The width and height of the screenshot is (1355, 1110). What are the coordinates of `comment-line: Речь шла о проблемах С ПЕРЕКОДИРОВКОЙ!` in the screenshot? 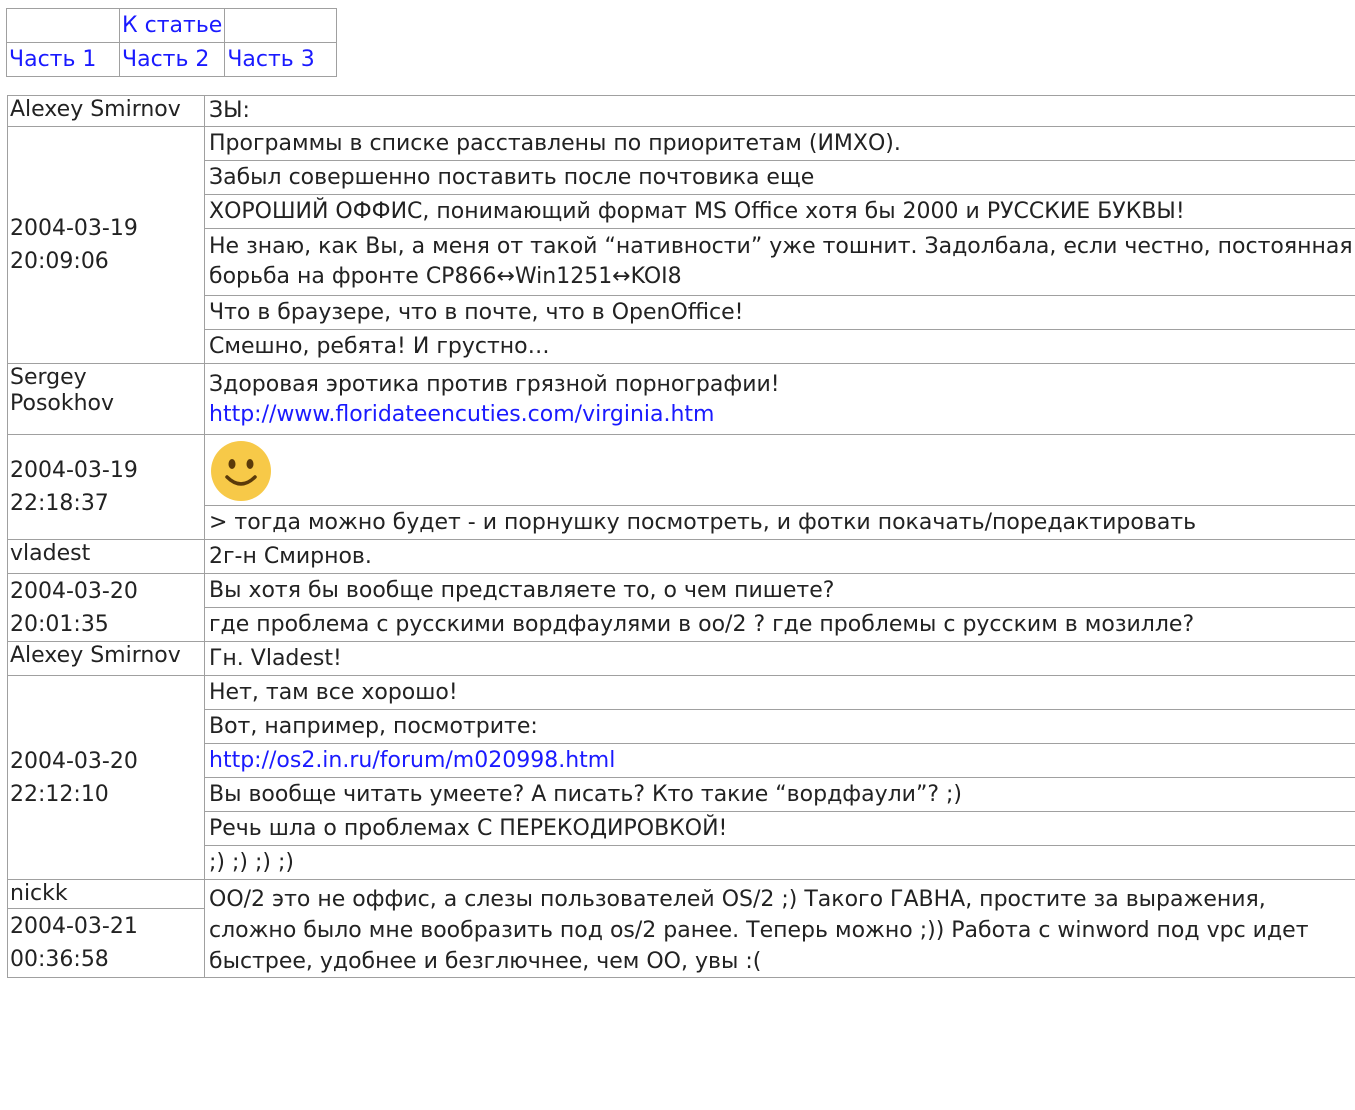 It's located at (779, 828).